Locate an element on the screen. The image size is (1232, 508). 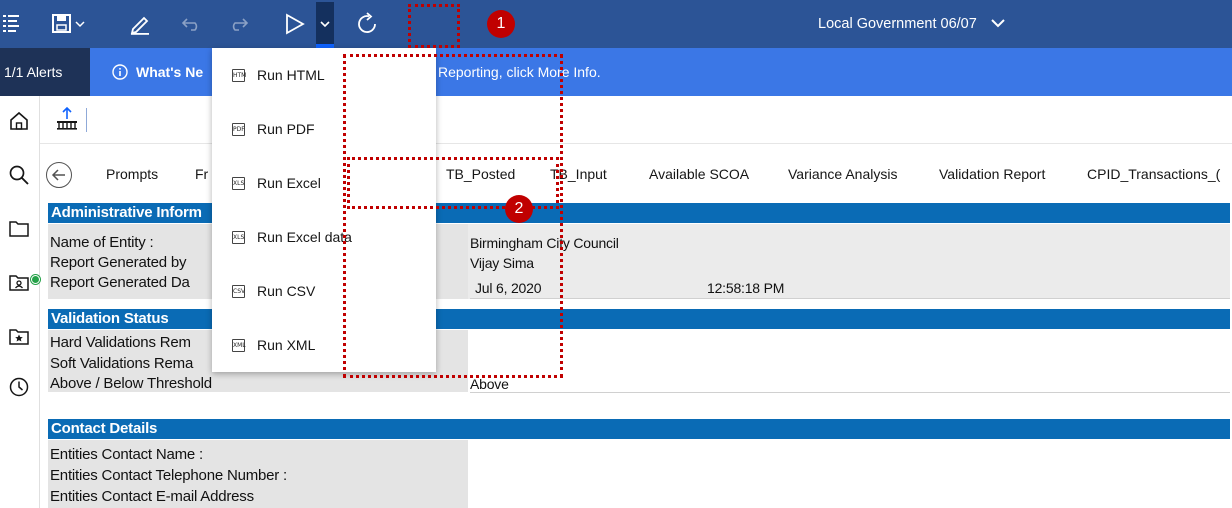
undo-icon is located at coordinates (191, 24).